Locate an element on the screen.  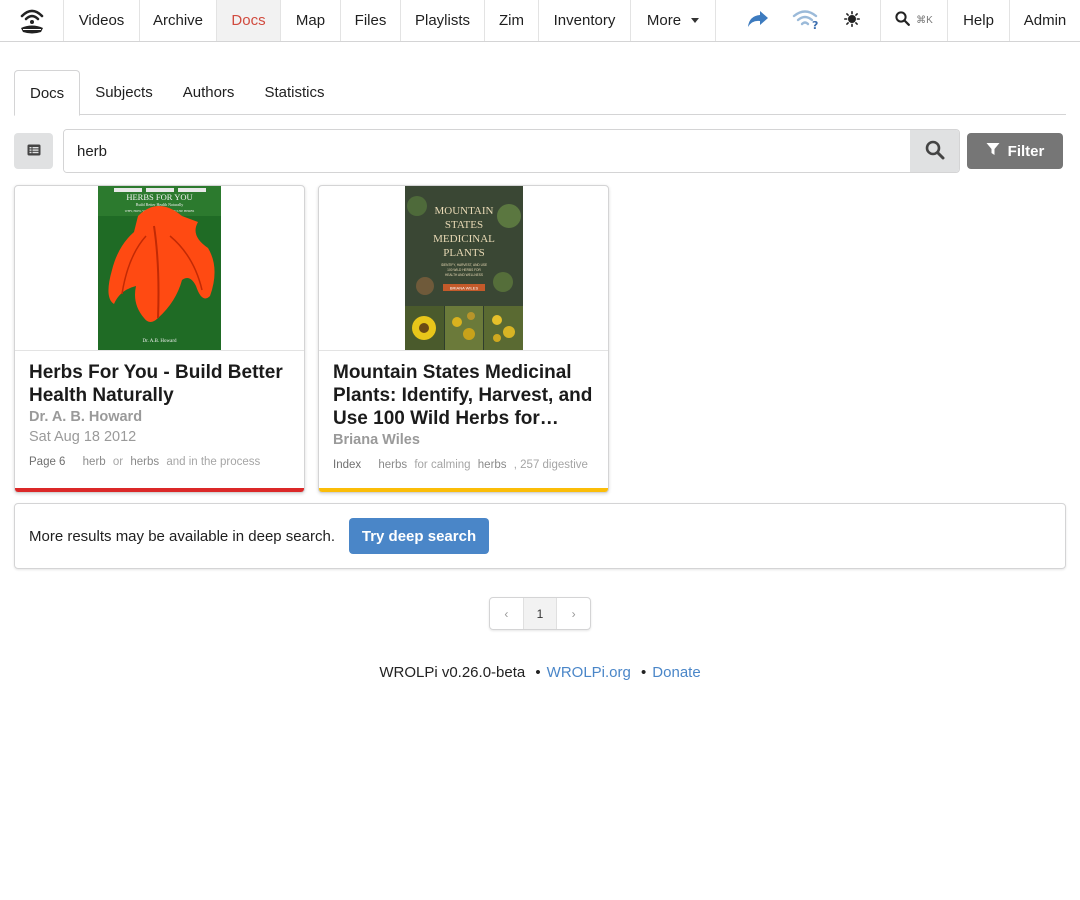
view-toggle-button is located at coordinates (33, 151).